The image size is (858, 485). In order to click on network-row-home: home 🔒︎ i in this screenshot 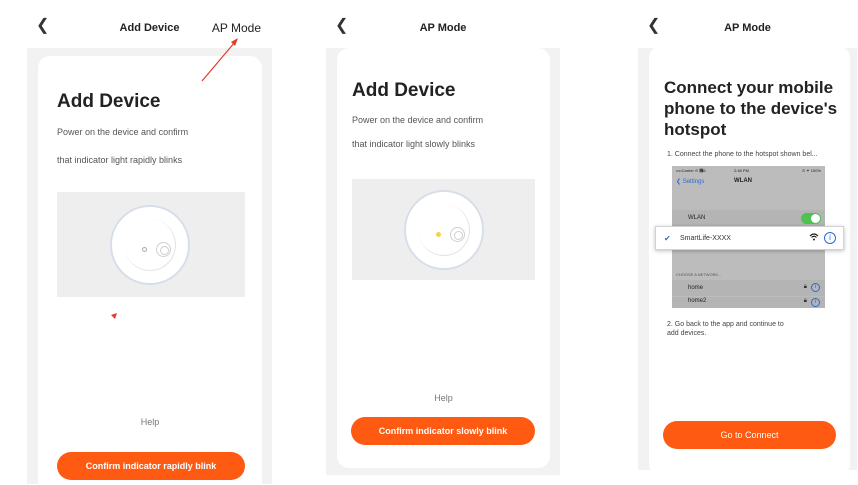, I will do `click(748, 288)`.